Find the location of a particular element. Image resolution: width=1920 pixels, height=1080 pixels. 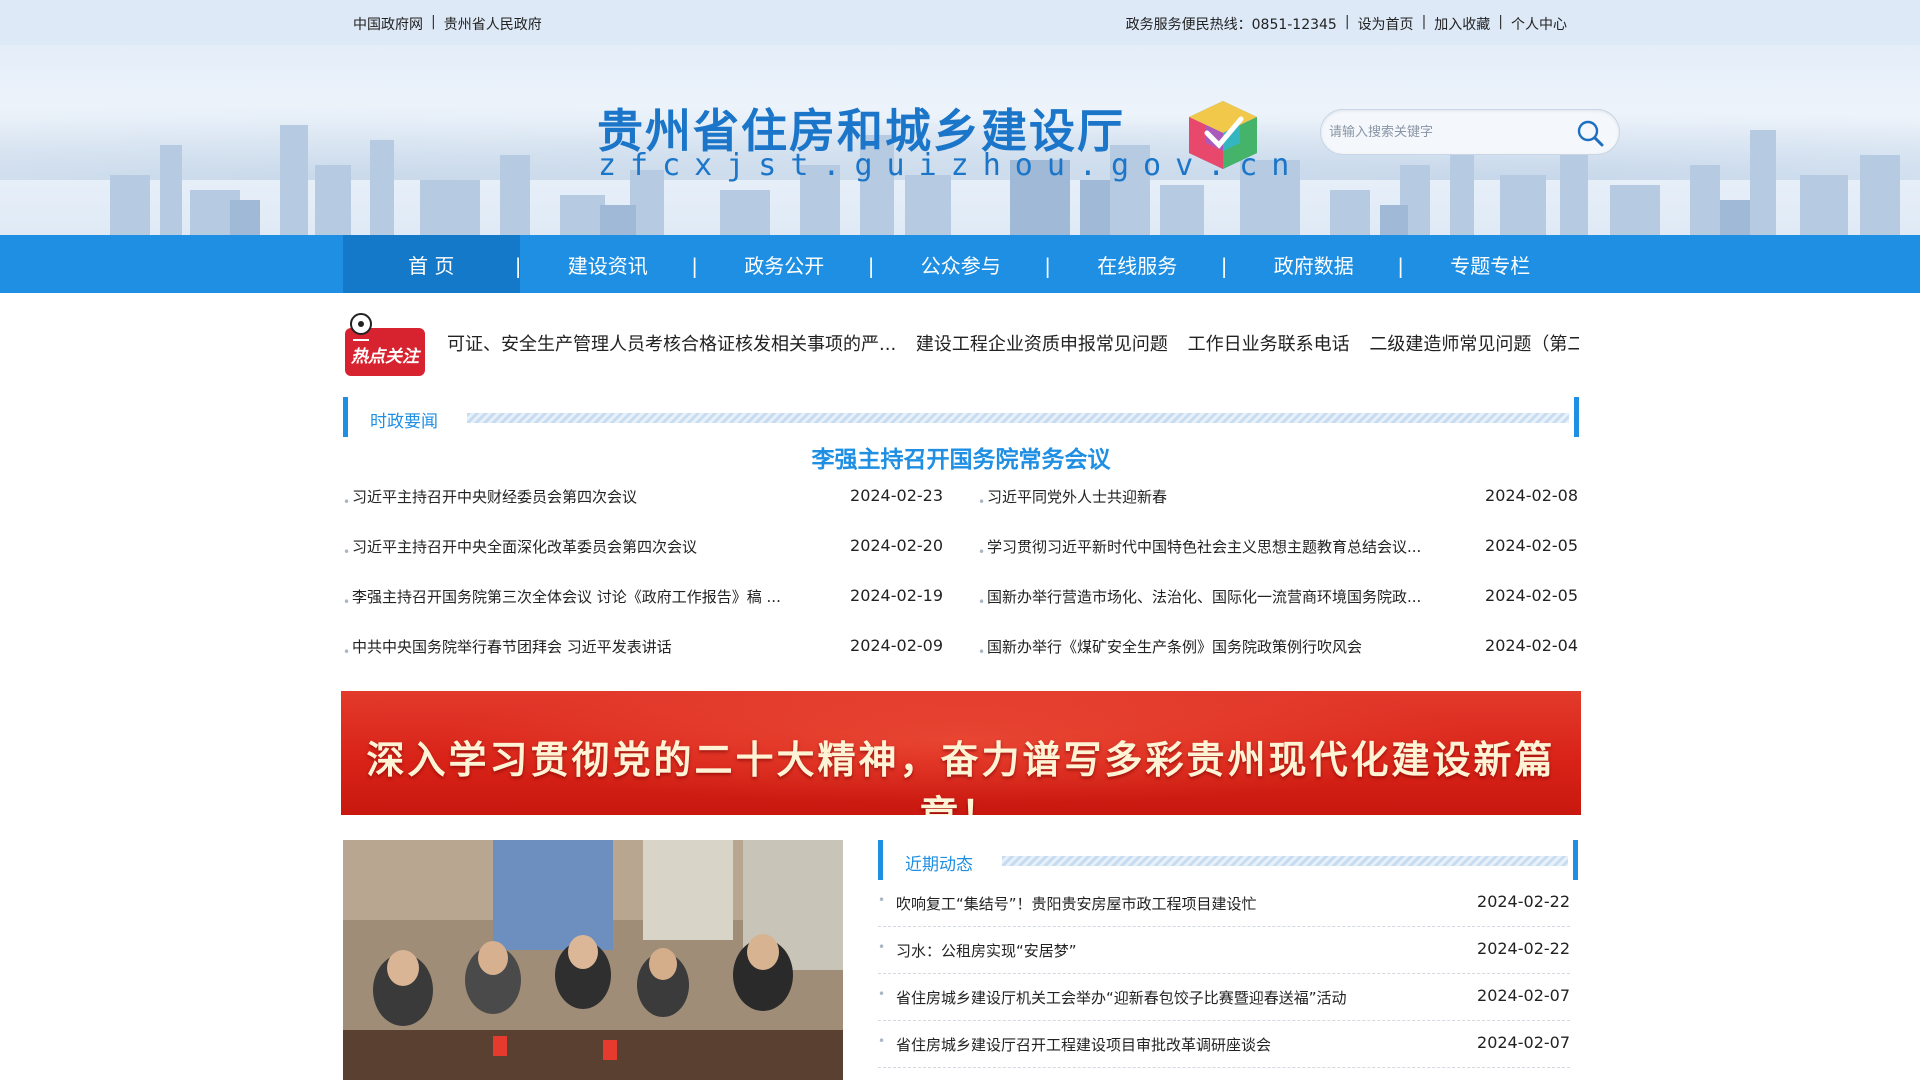

list-item: • 中共中央国务院举行春节团拜会 习近平发表讲话 2024-02-09 is located at coordinates (643, 661).